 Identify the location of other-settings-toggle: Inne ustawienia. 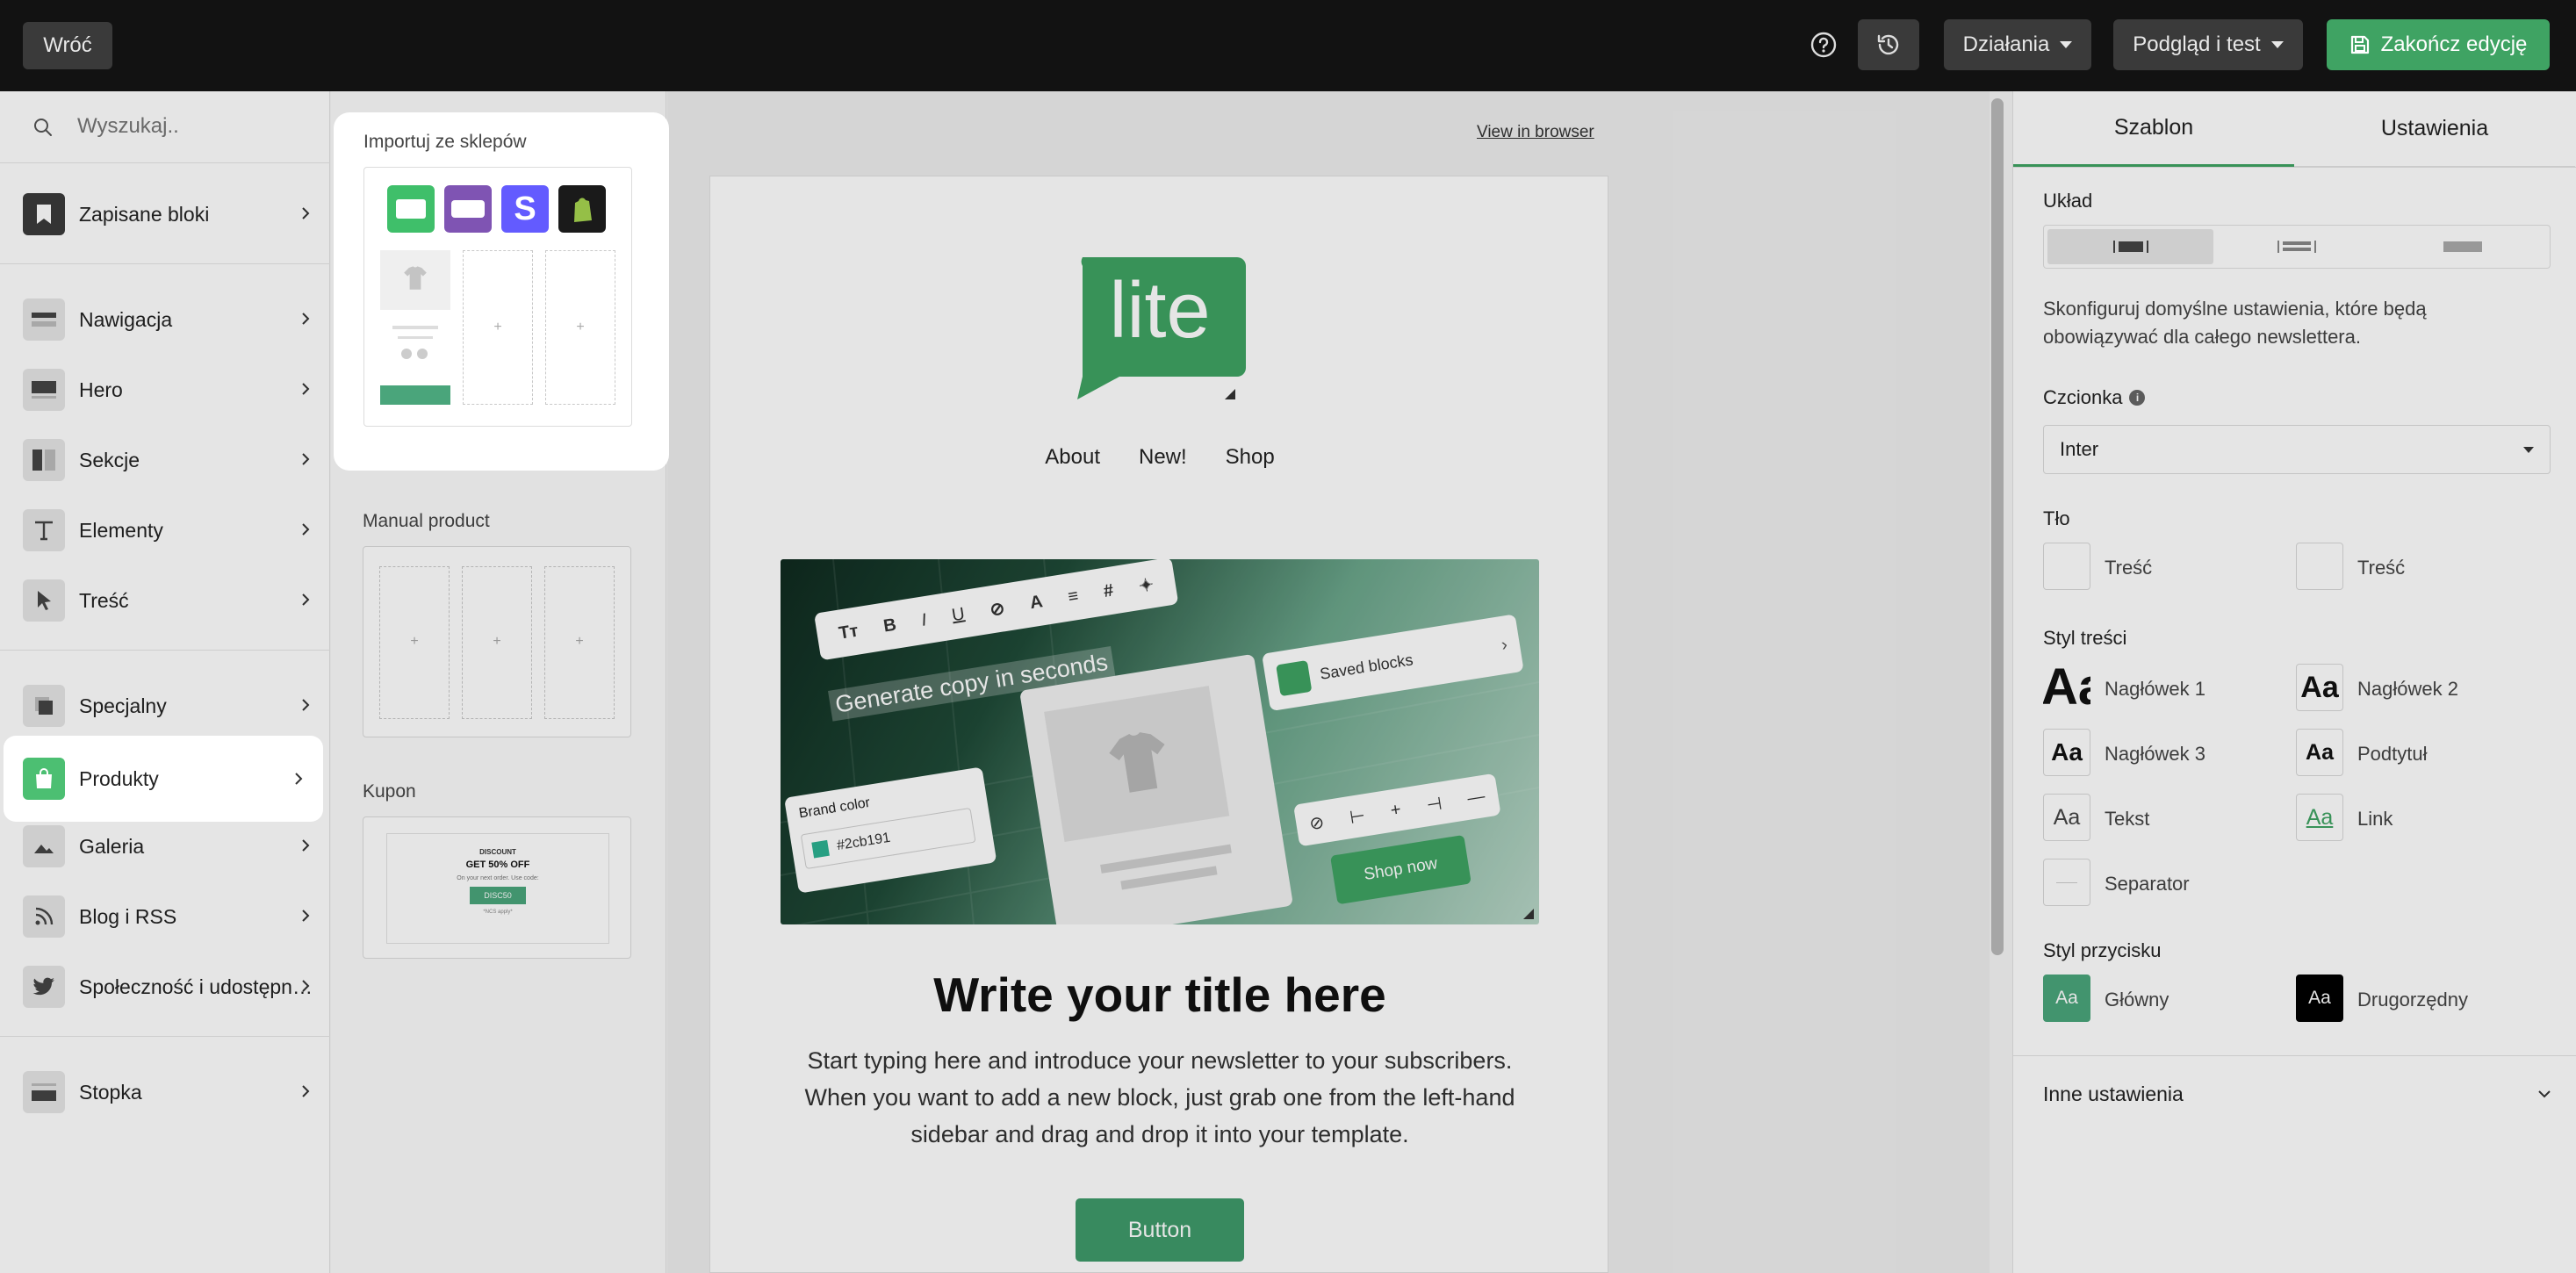
(2297, 1094).